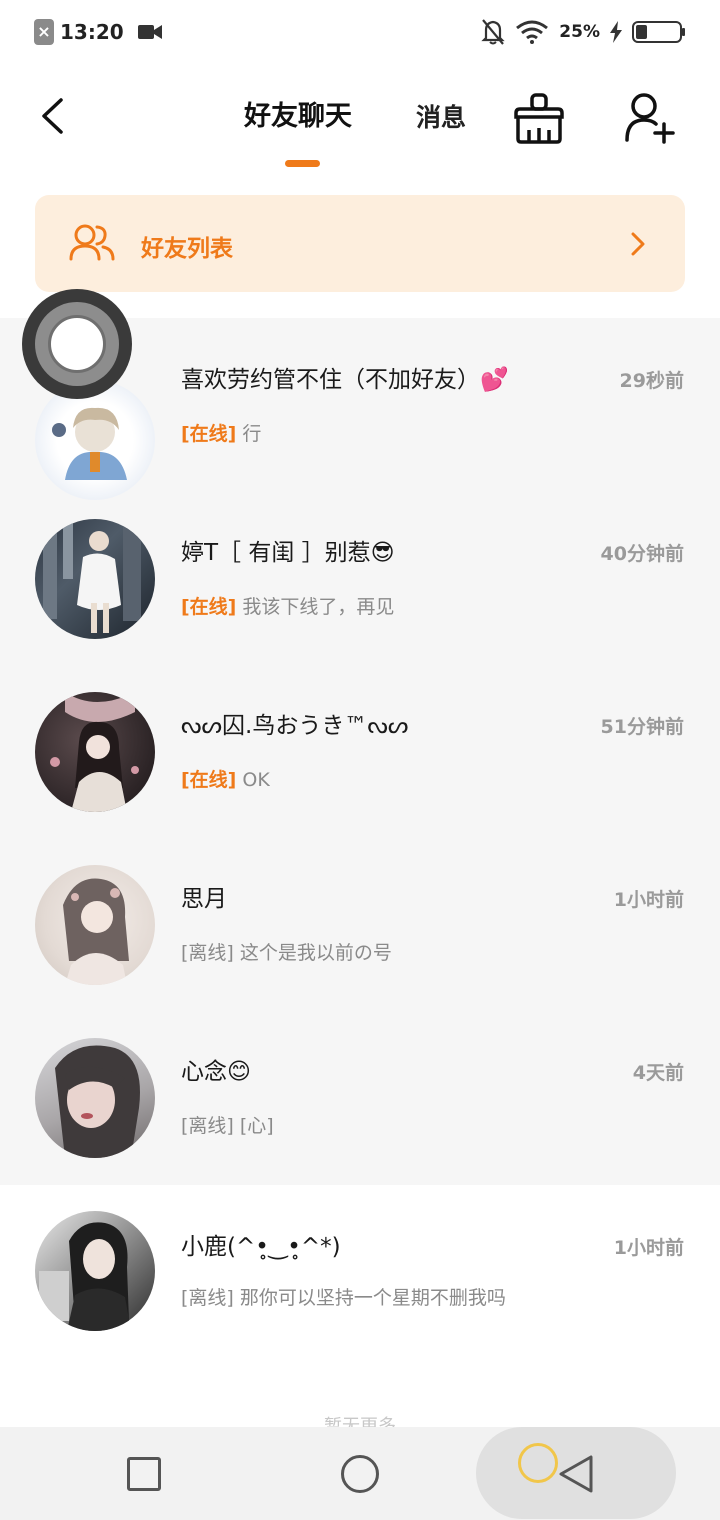  Describe the element at coordinates (441, 116) in the screenshot. I see `tab-messages: 消息` at that location.